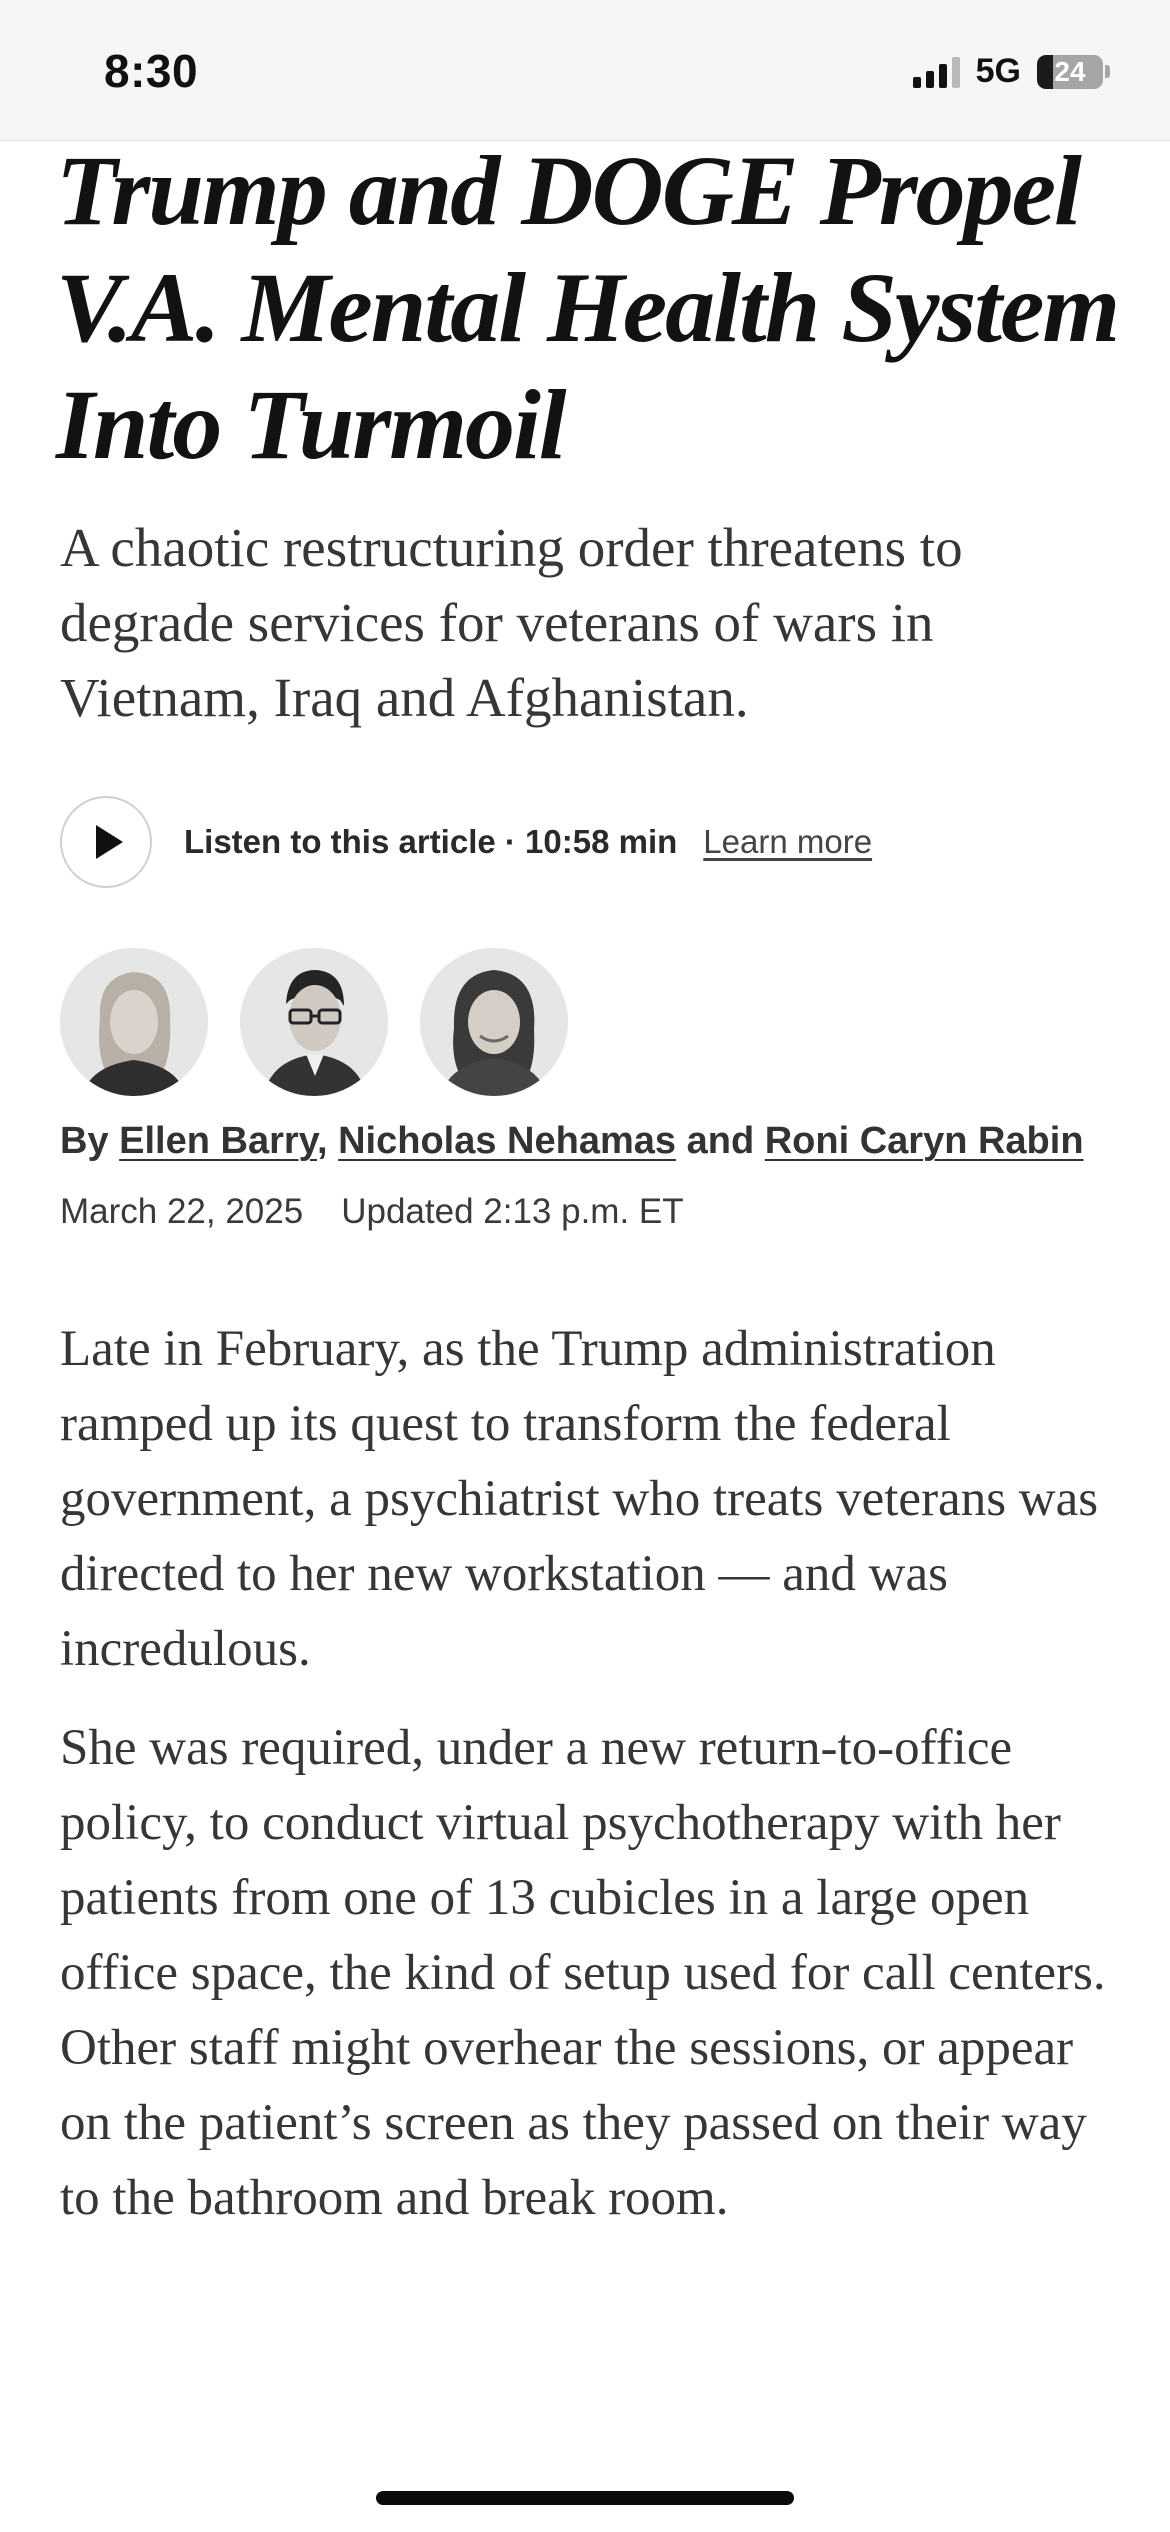  What do you see at coordinates (585, 2498) in the screenshot?
I see `home-indicator` at bounding box center [585, 2498].